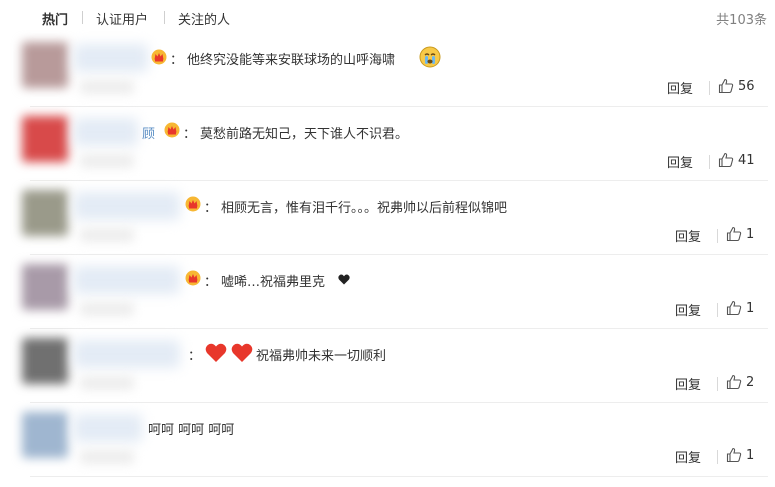 This screenshot has width=775, height=487. I want to click on like-count: 56, so click(746, 86).